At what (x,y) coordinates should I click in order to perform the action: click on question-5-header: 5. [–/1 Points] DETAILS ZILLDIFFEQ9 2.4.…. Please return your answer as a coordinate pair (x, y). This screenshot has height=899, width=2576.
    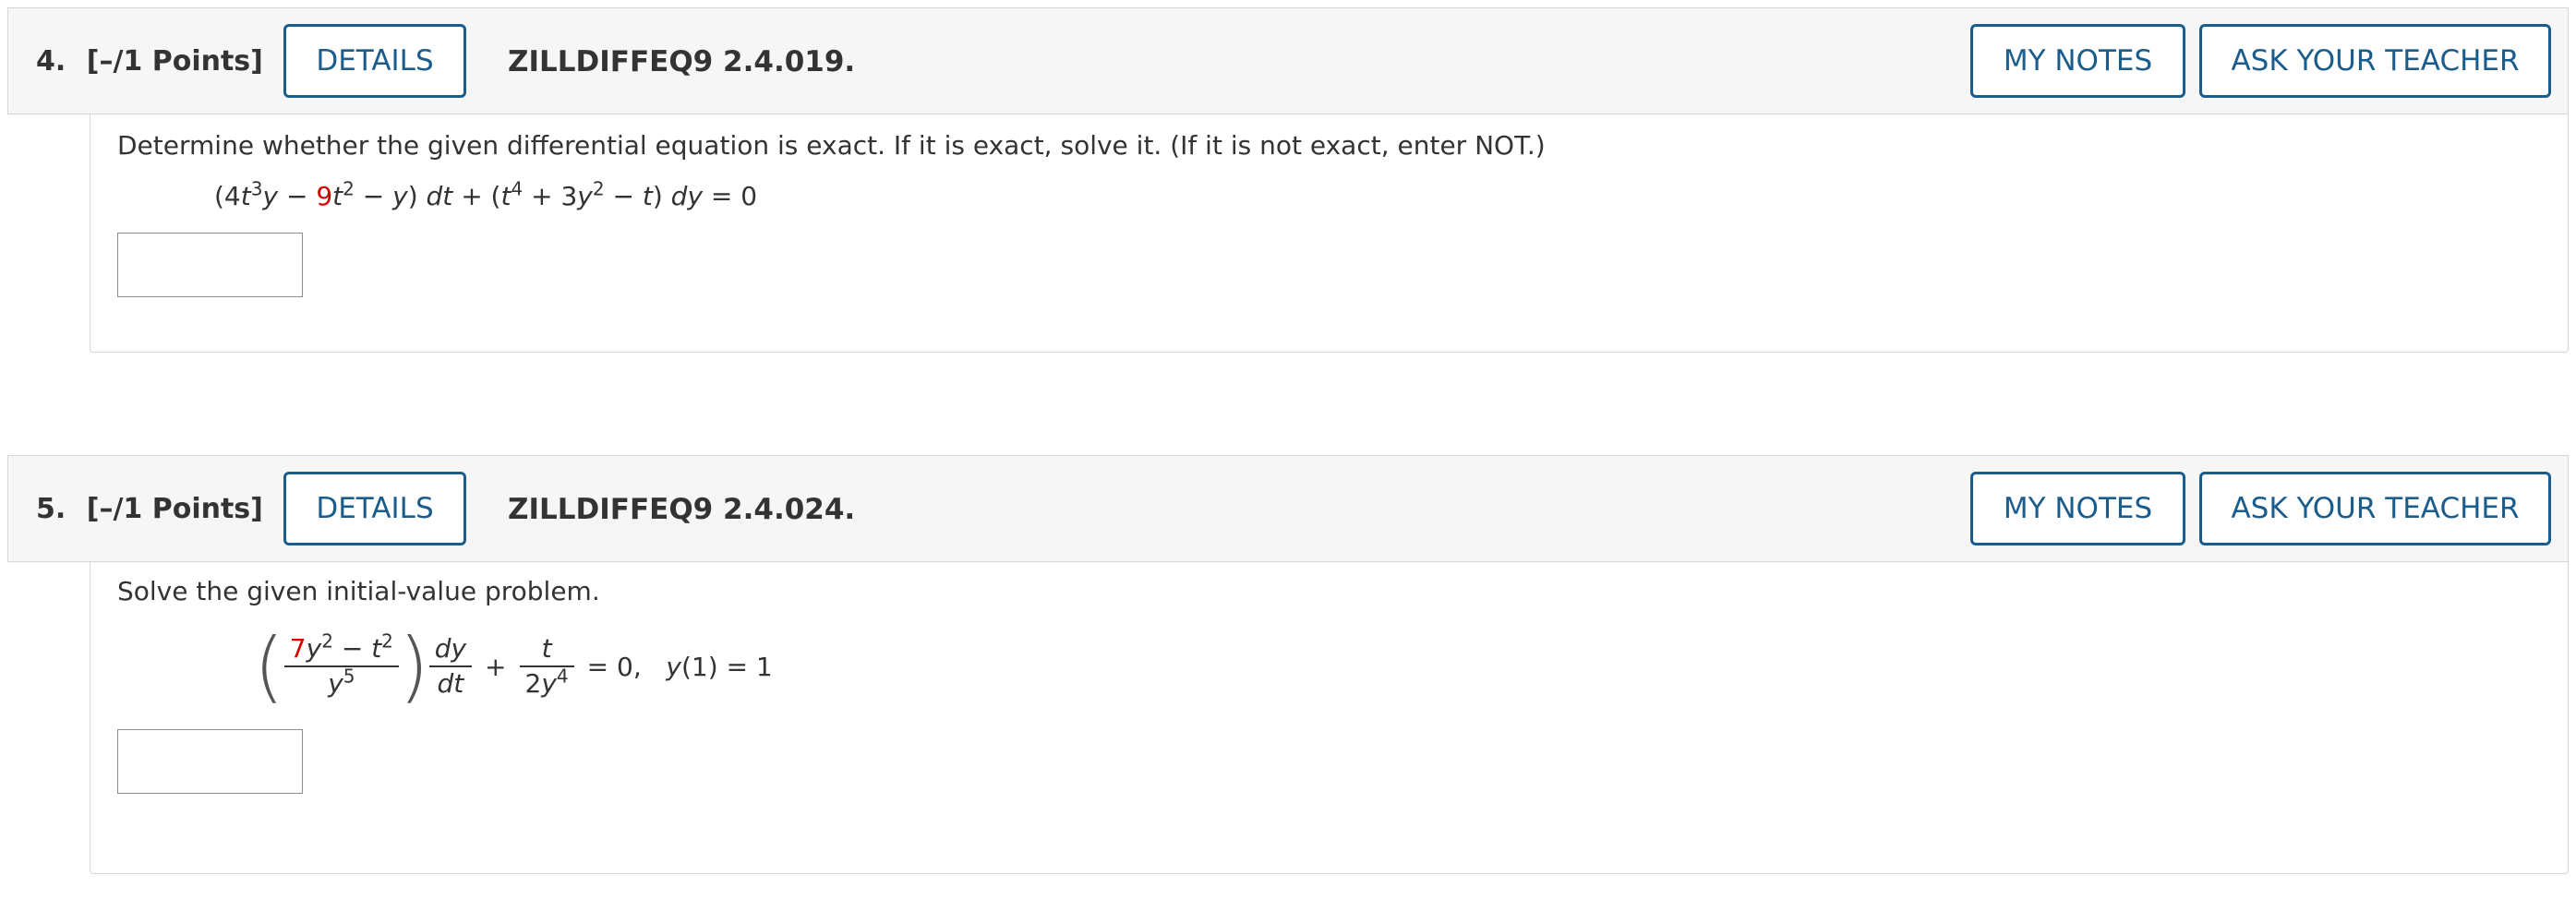
    Looking at the image, I should click on (1288, 508).